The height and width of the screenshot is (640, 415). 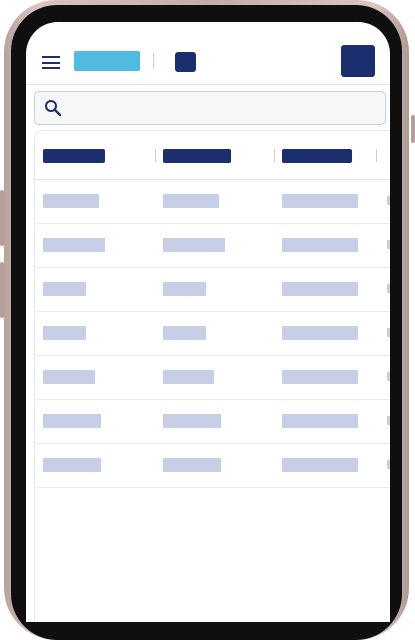 What do you see at coordinates (358, 61) in the screenshot?
I see `user-avatar` at bounding box center [358, 61].